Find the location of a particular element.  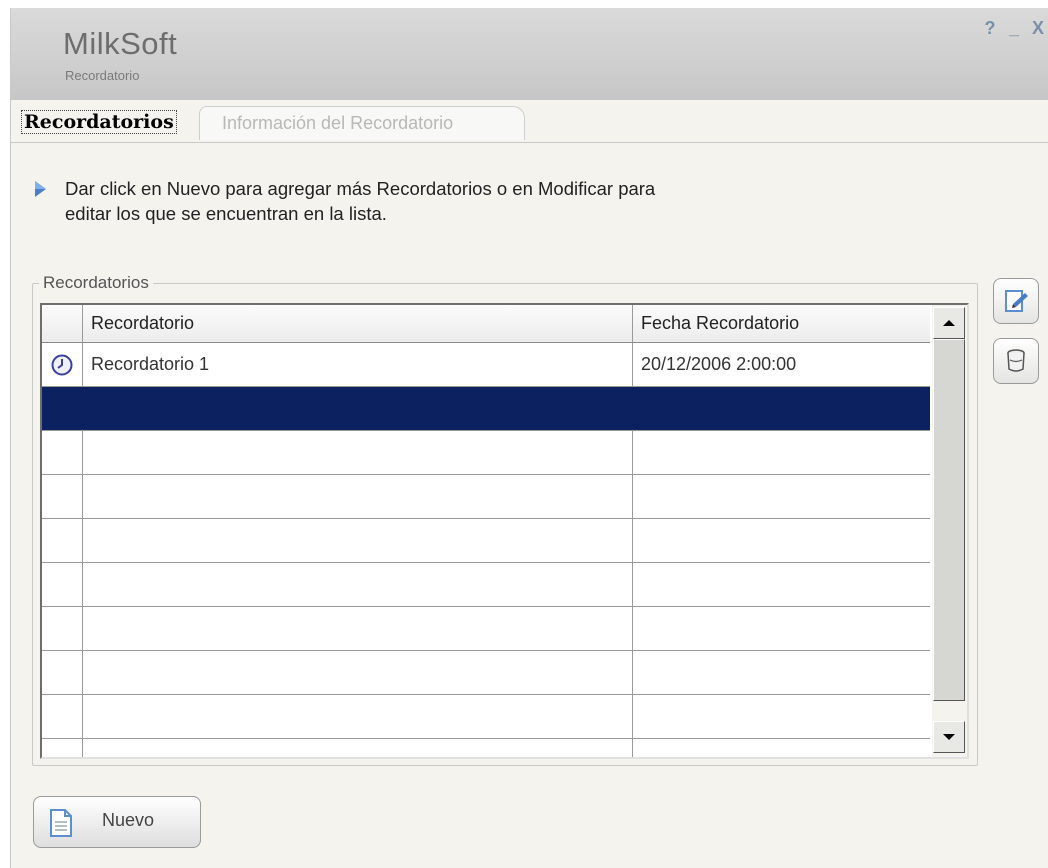

column-header-recordatorio: Recordatorio is located at coordinates (358, 323).